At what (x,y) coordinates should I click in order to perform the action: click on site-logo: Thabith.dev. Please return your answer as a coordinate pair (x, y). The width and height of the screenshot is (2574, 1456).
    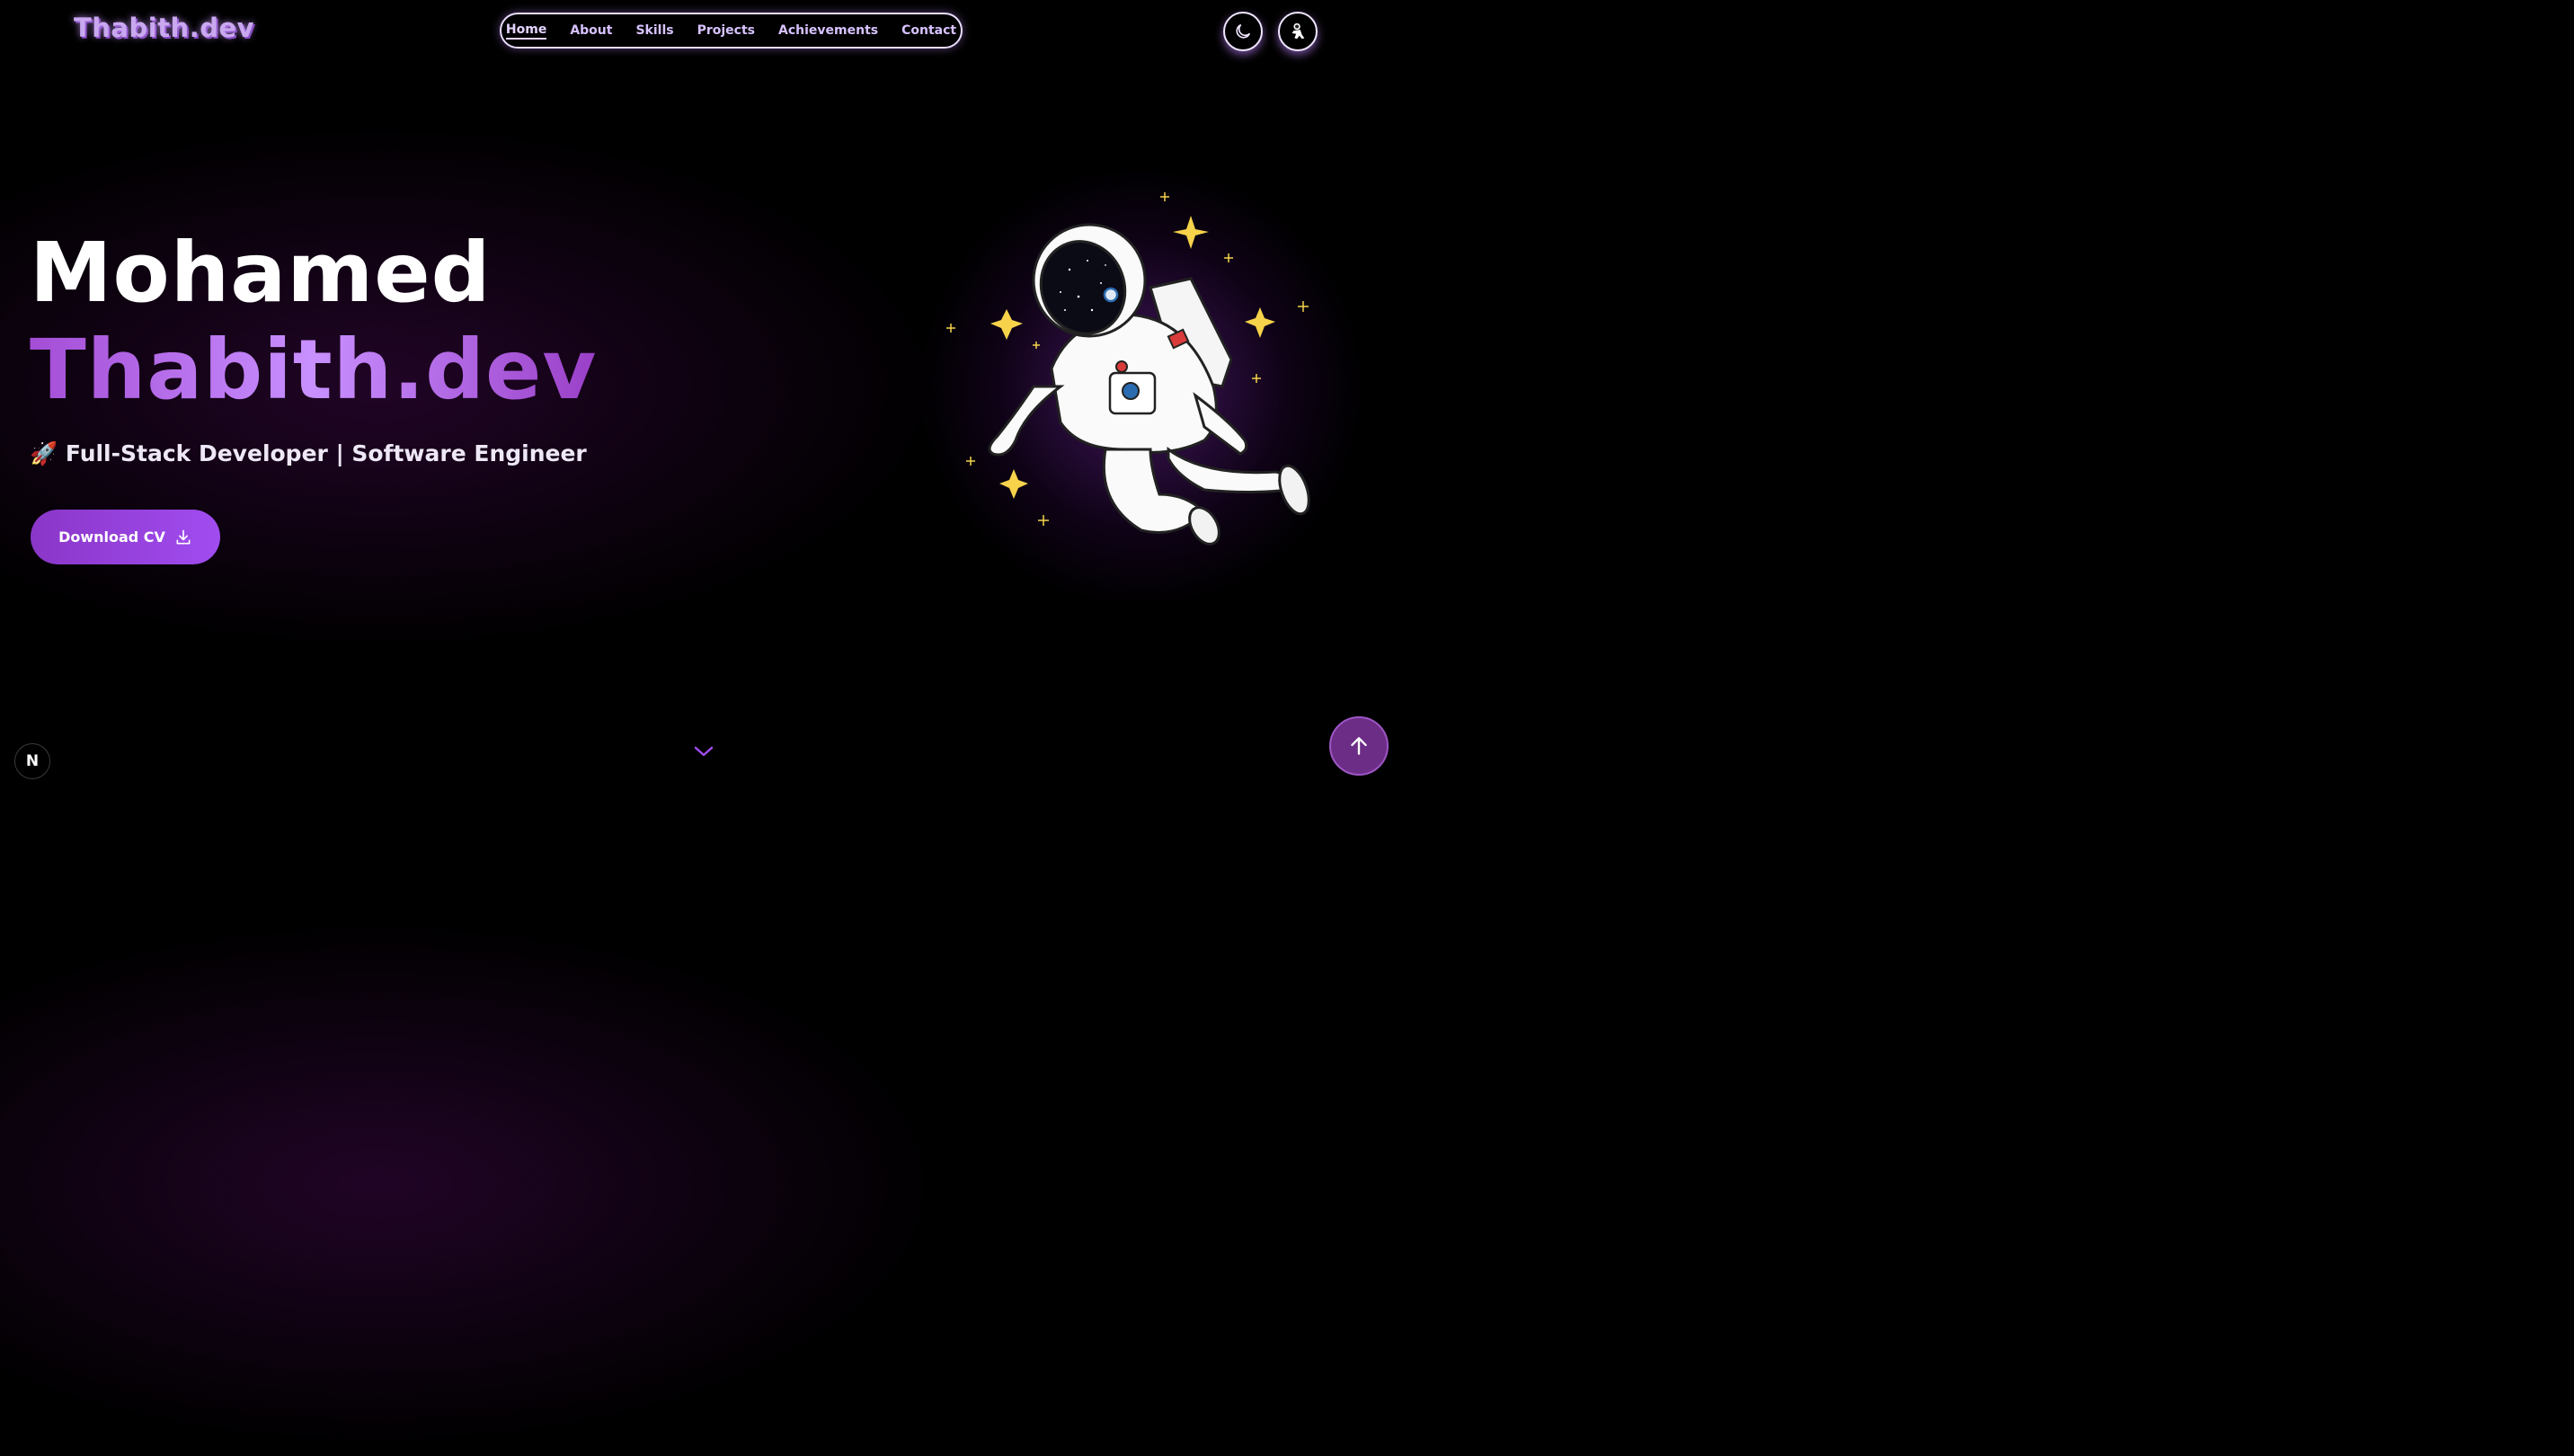
    Looking at the image, I should click on (164, 28).